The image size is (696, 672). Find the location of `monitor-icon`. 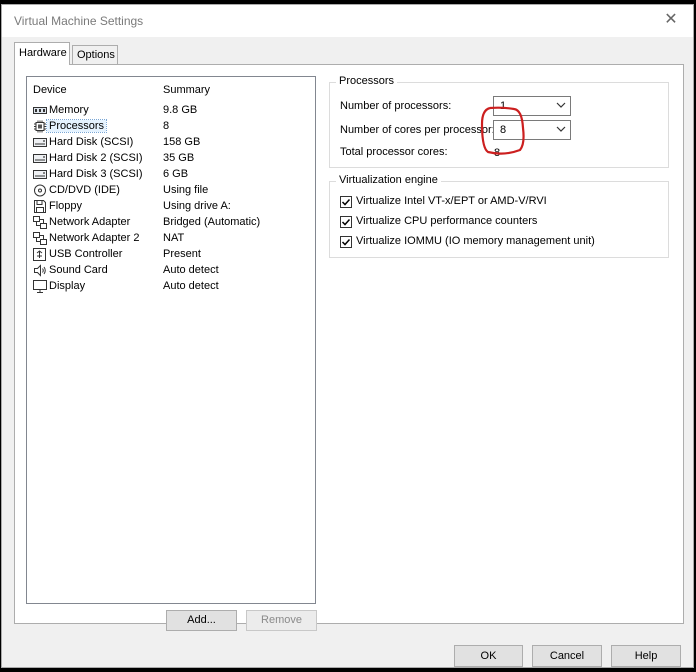

monitor-icon is located at coordinates (40, 286).